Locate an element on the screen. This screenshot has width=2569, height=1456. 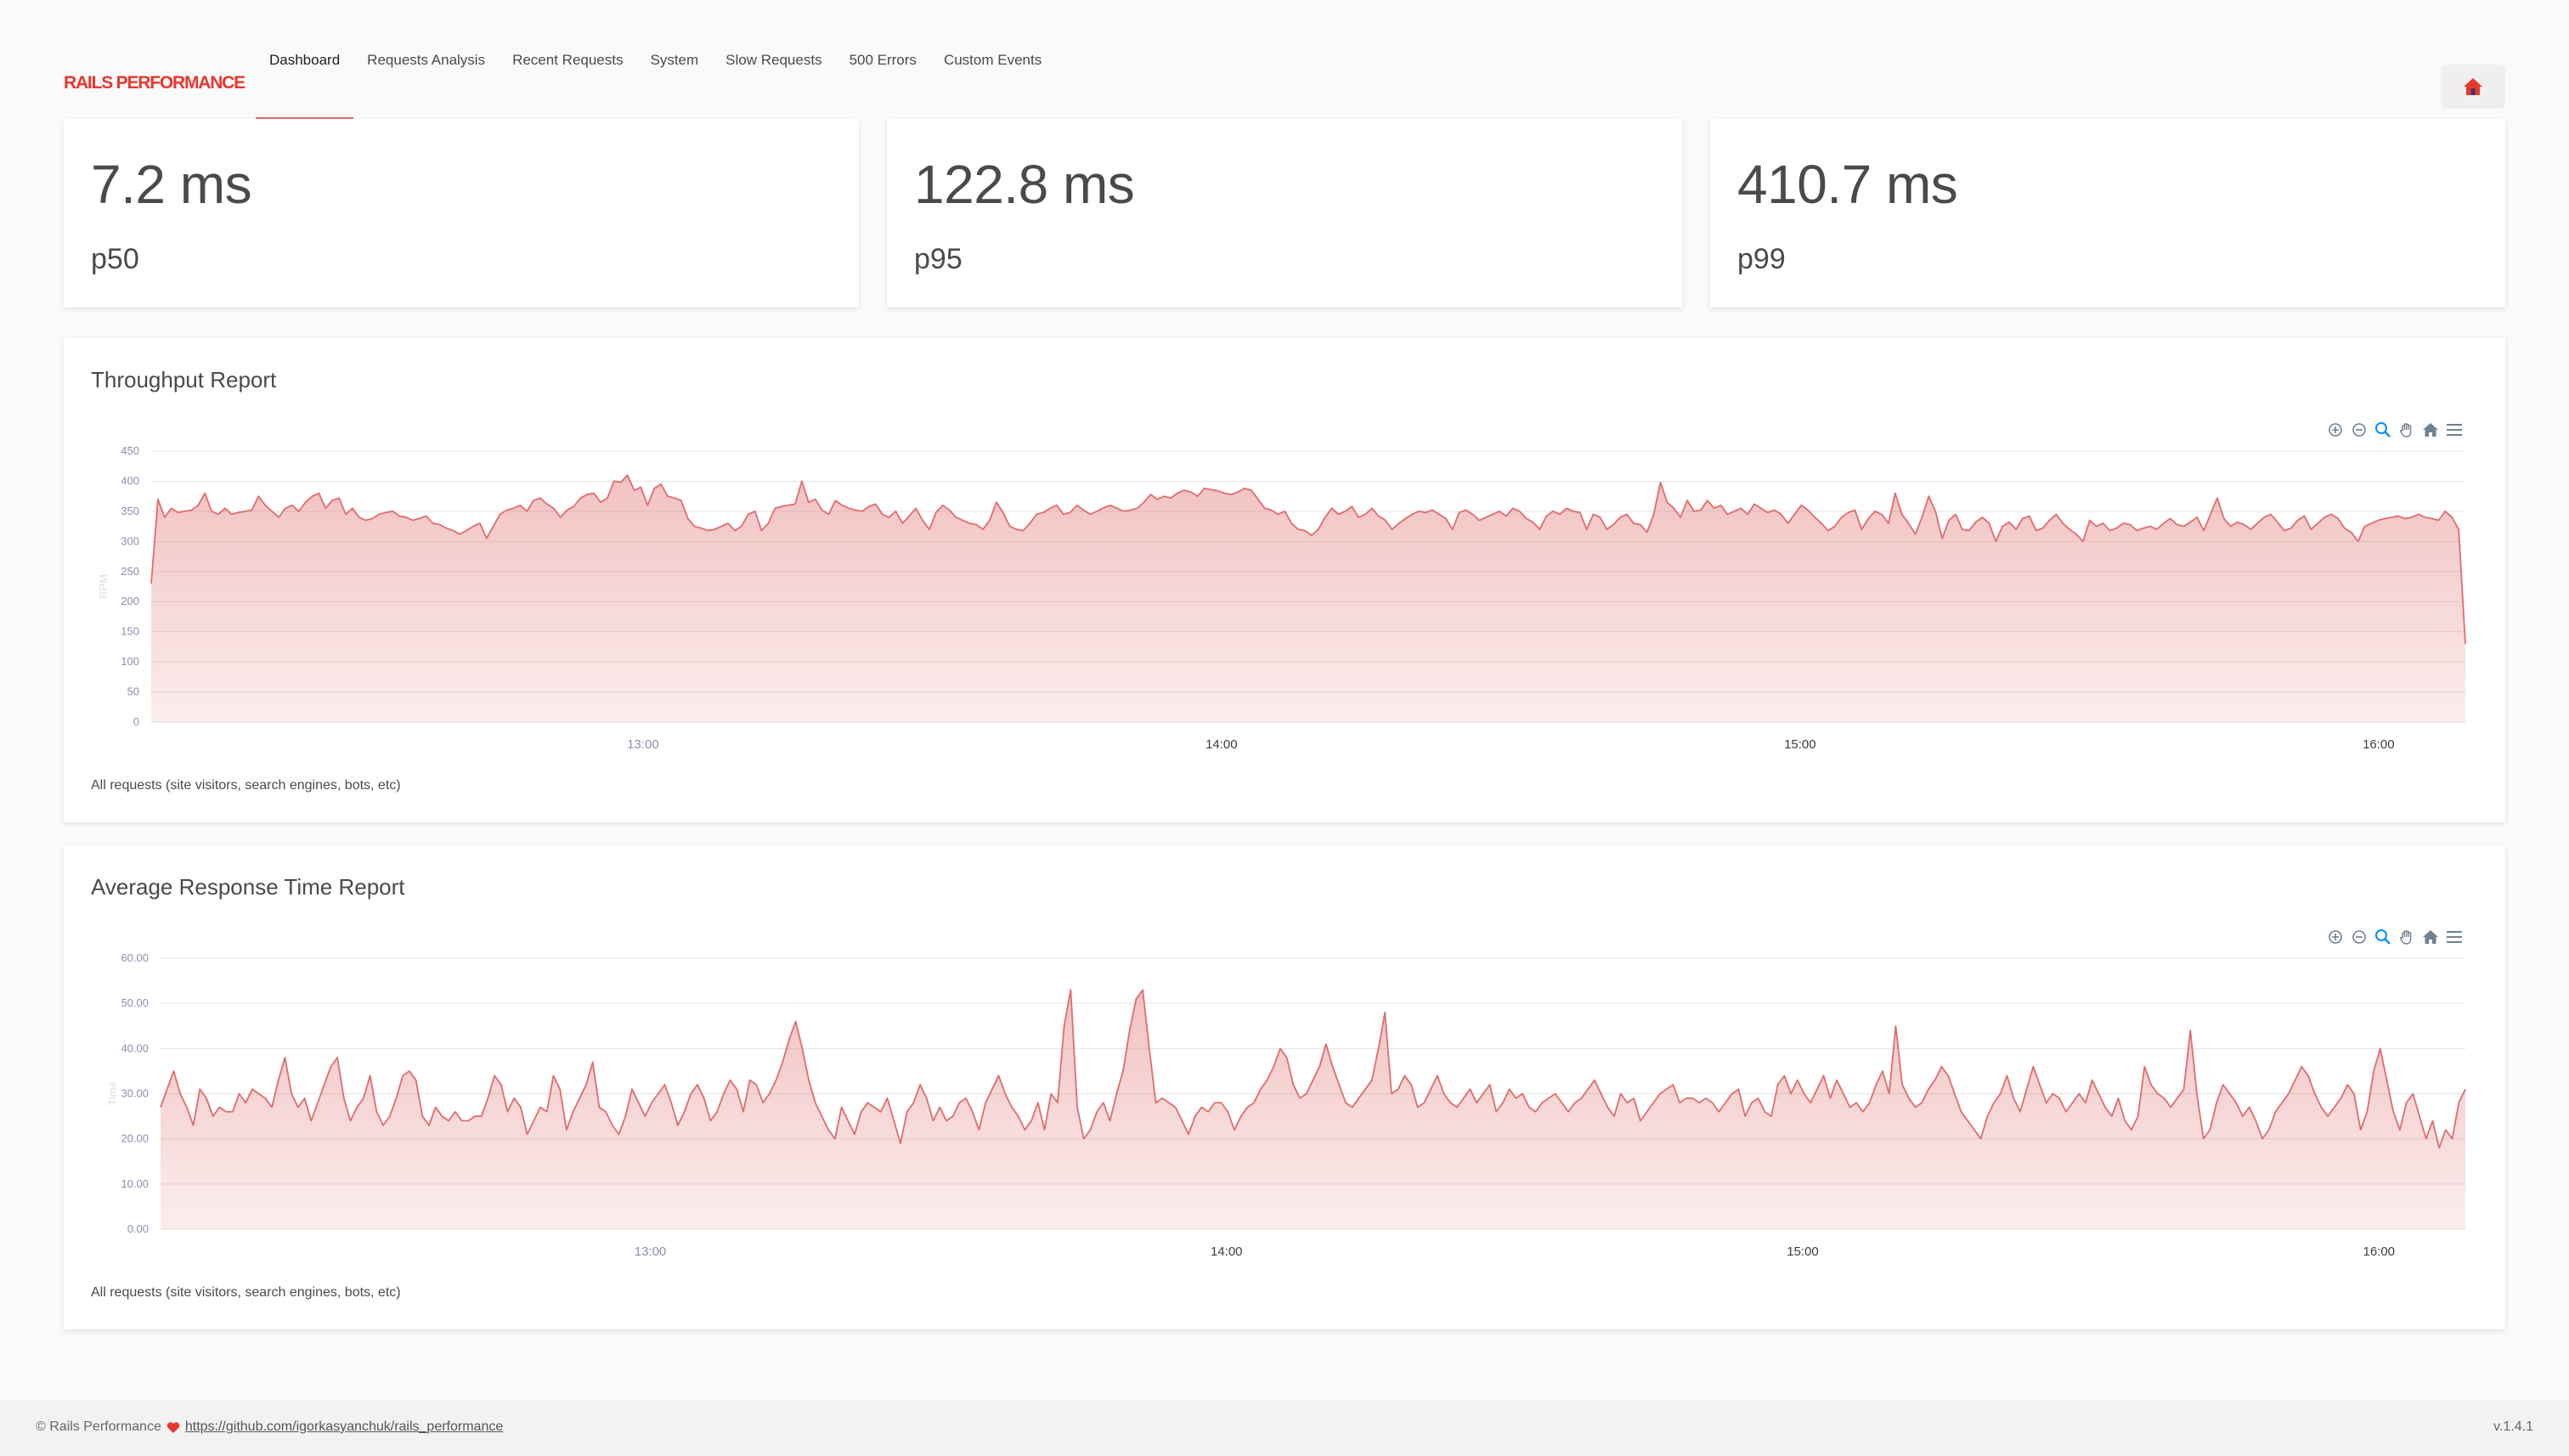
stat-card-p50: 7.2 ms p50 is located at coordinates (462, 214).